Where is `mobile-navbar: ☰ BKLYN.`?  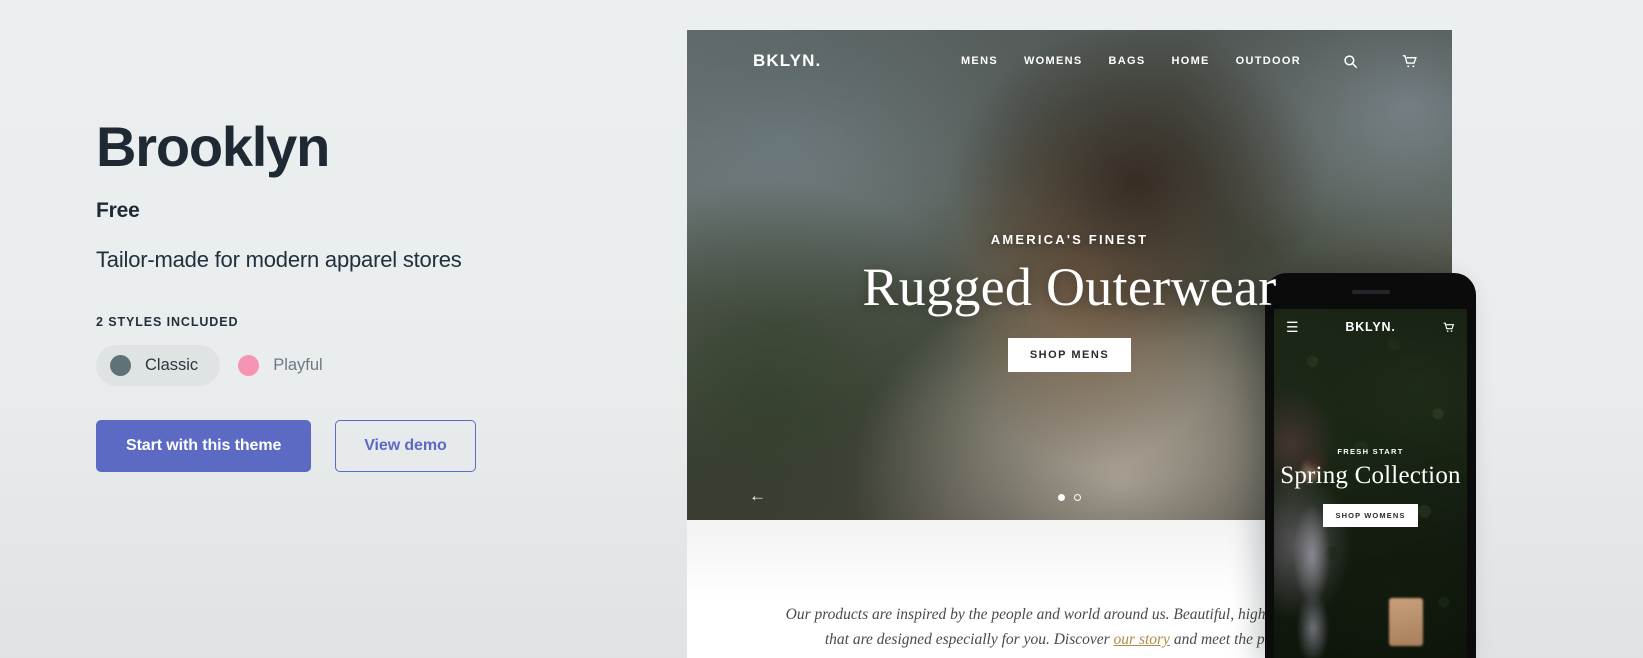
mobile-navbar: ☰ BKLYN. is located at coordinates (1370, 327).